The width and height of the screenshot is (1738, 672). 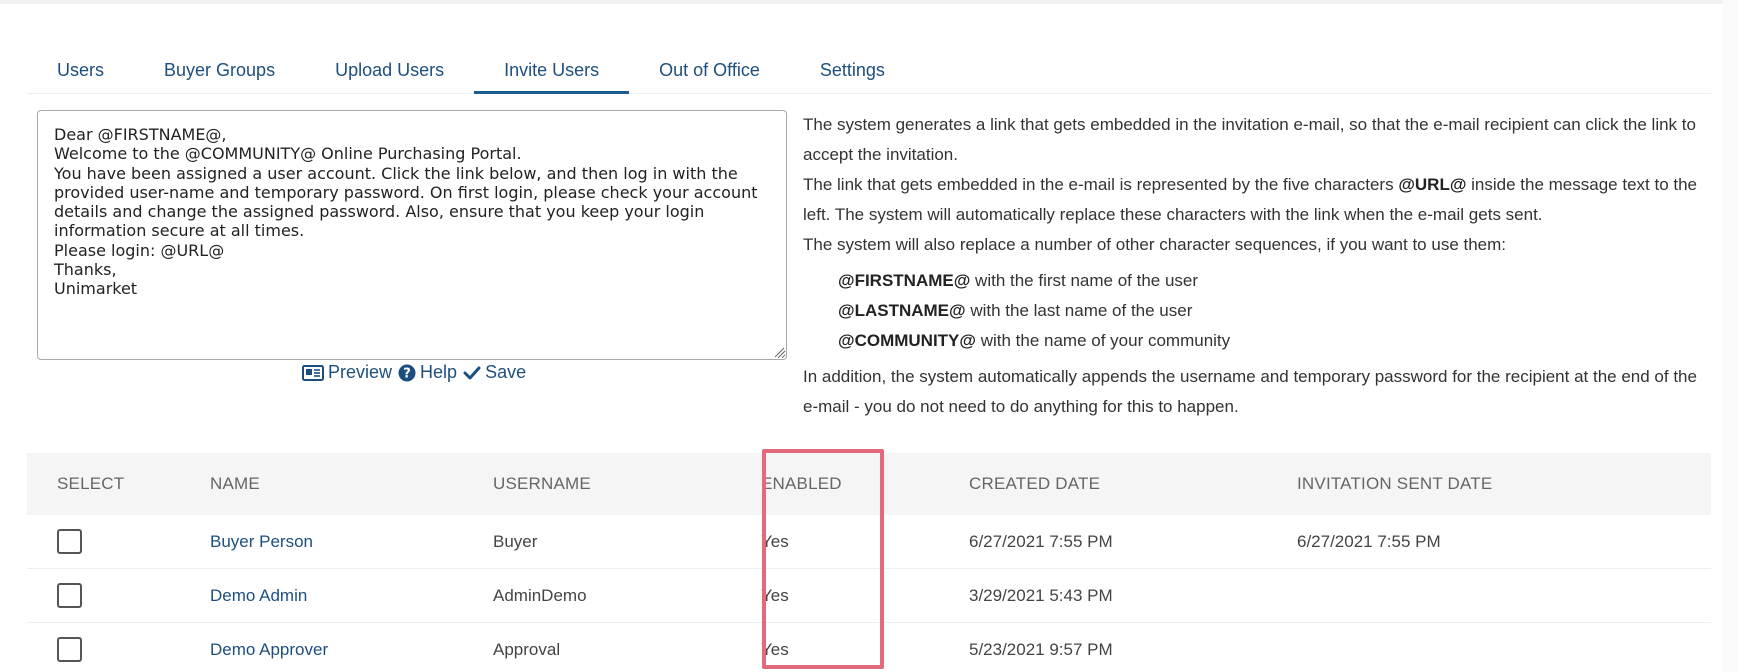 What do you see at coordinates (907, 340) in the screenshot?
I see `token-name: @COMMUNITY@` at bounding box center [907, 340].